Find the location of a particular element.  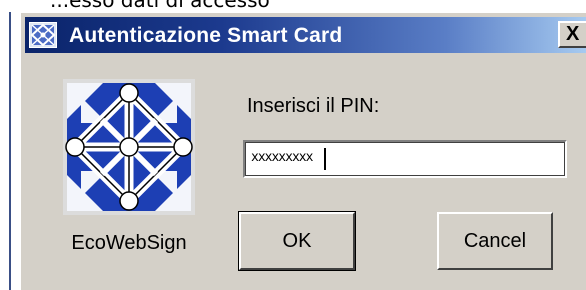

pin-masked-value: xxxxxxxxx is located at coordinates (282, 157).